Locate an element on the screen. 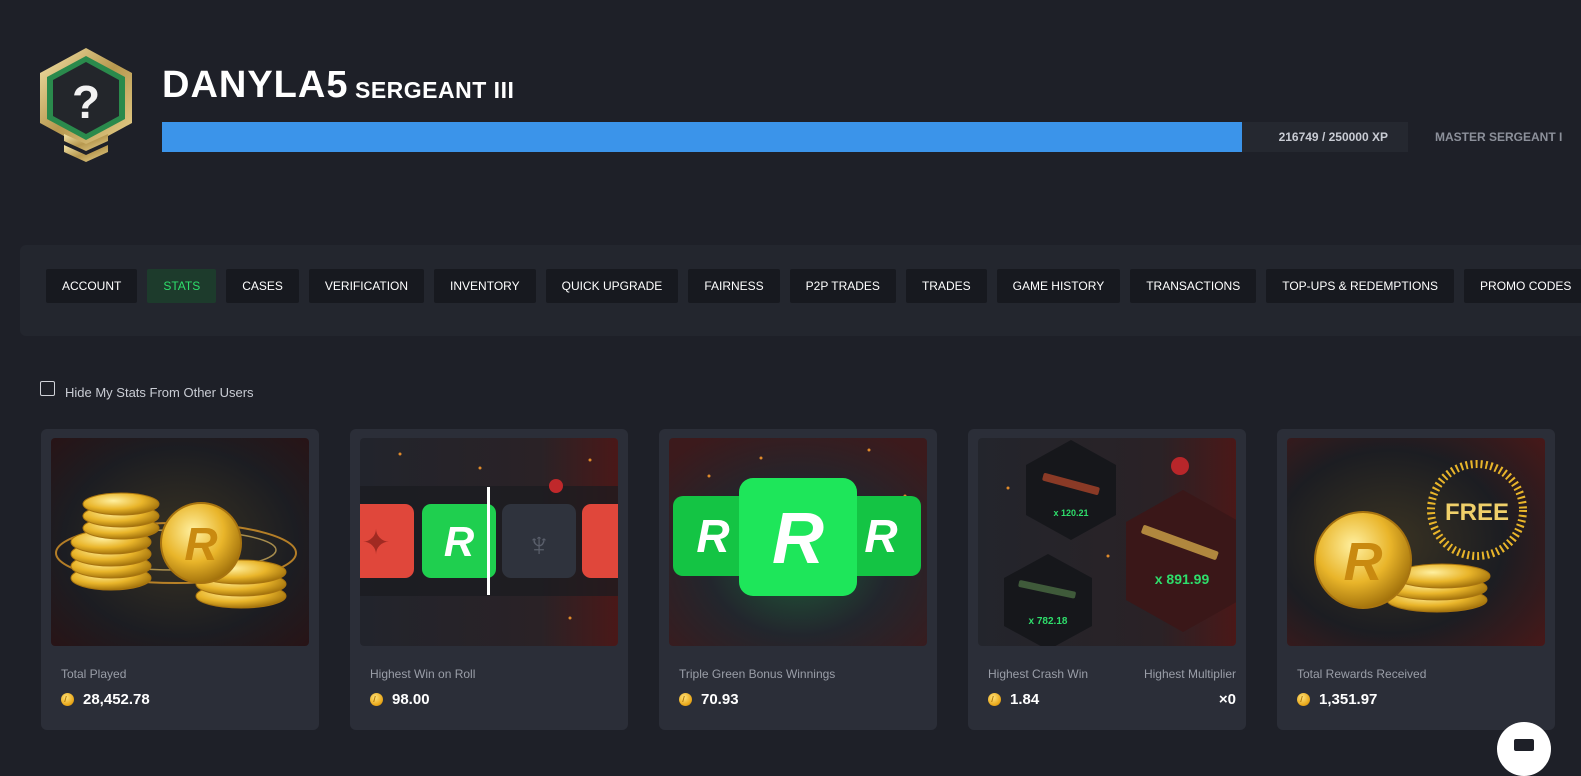 This screenshot has height=776, width=1581. card-value-row: 98.00 is located at coordinates (400, 699).